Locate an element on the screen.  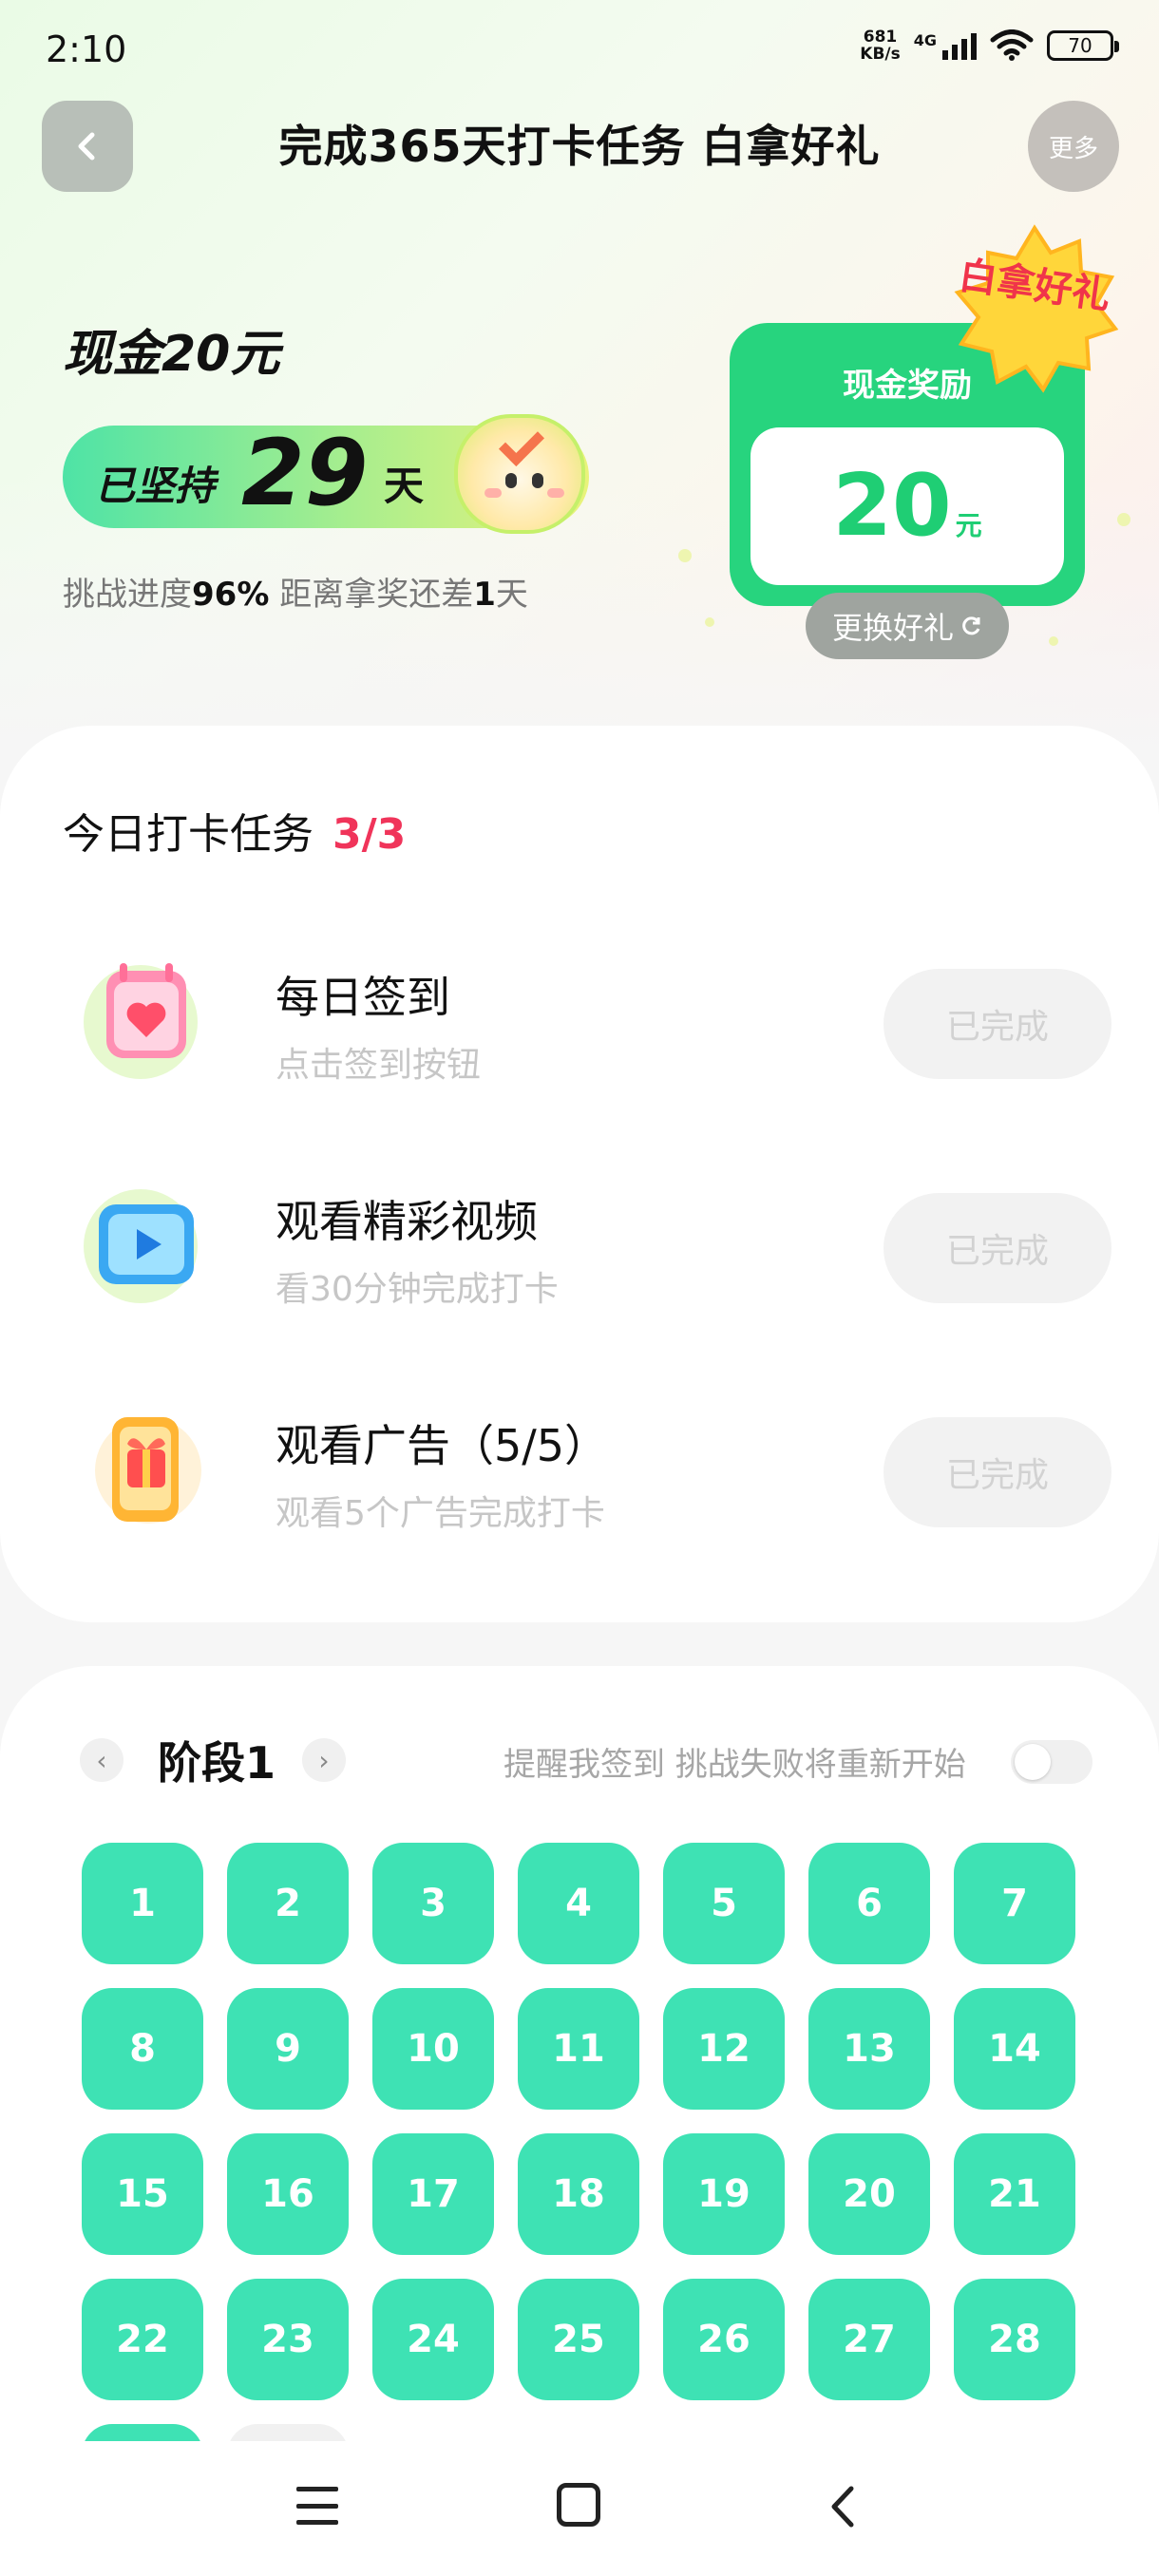
persist-days-count: 29 is located at coordinates (305, 473).